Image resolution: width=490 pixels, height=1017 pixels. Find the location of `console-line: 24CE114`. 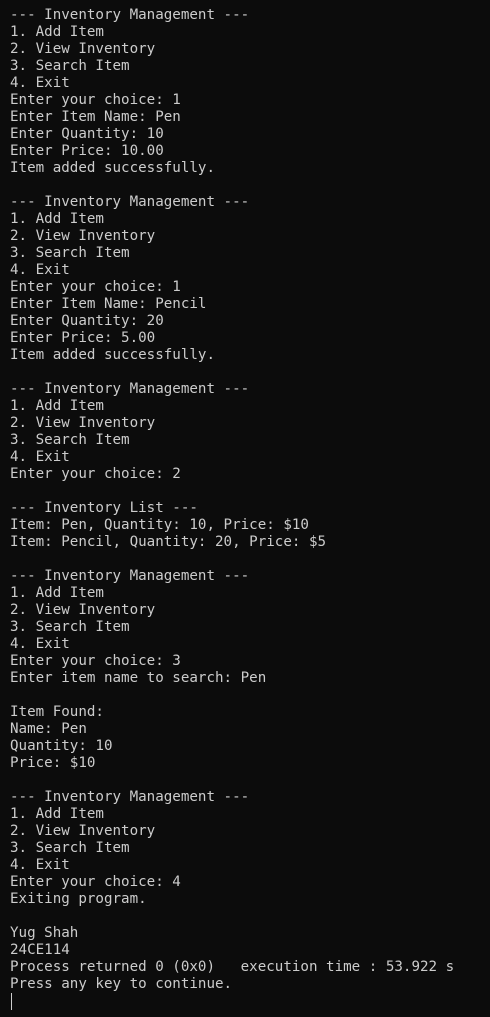

console-line: 24CE114 is located at coordinates (40, 950).